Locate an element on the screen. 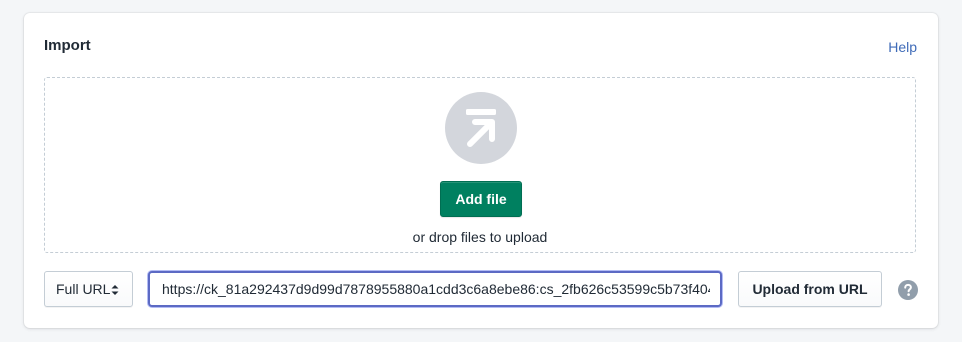  add-file-button: Add file is located at coordinates (481, 199).